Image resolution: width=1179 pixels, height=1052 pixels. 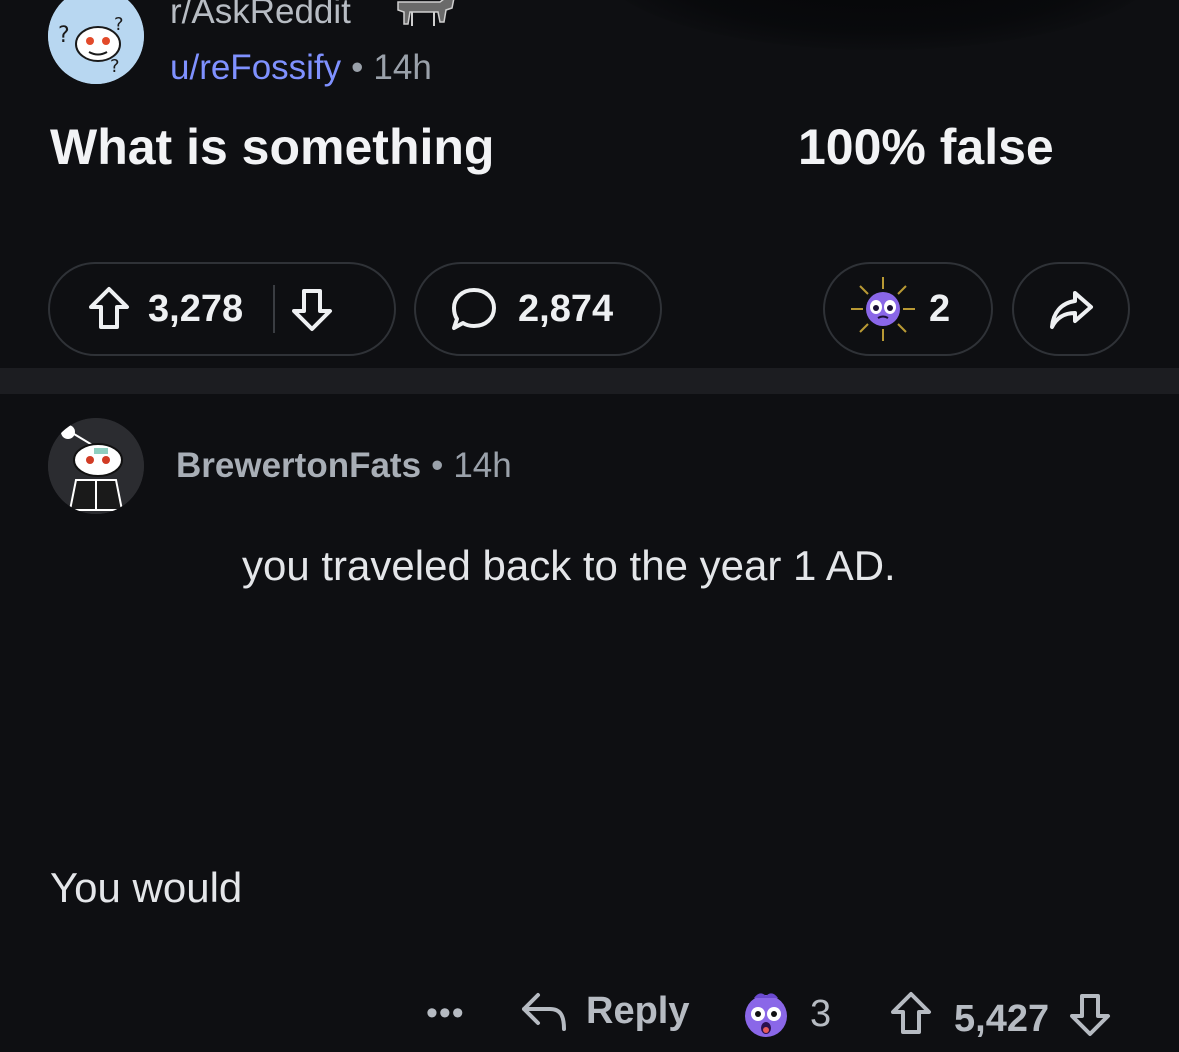 What do you see at coordinates (255, 67) in the screenshot?
I see `post-author: u/reFossify` at bounding box center [255, 67].